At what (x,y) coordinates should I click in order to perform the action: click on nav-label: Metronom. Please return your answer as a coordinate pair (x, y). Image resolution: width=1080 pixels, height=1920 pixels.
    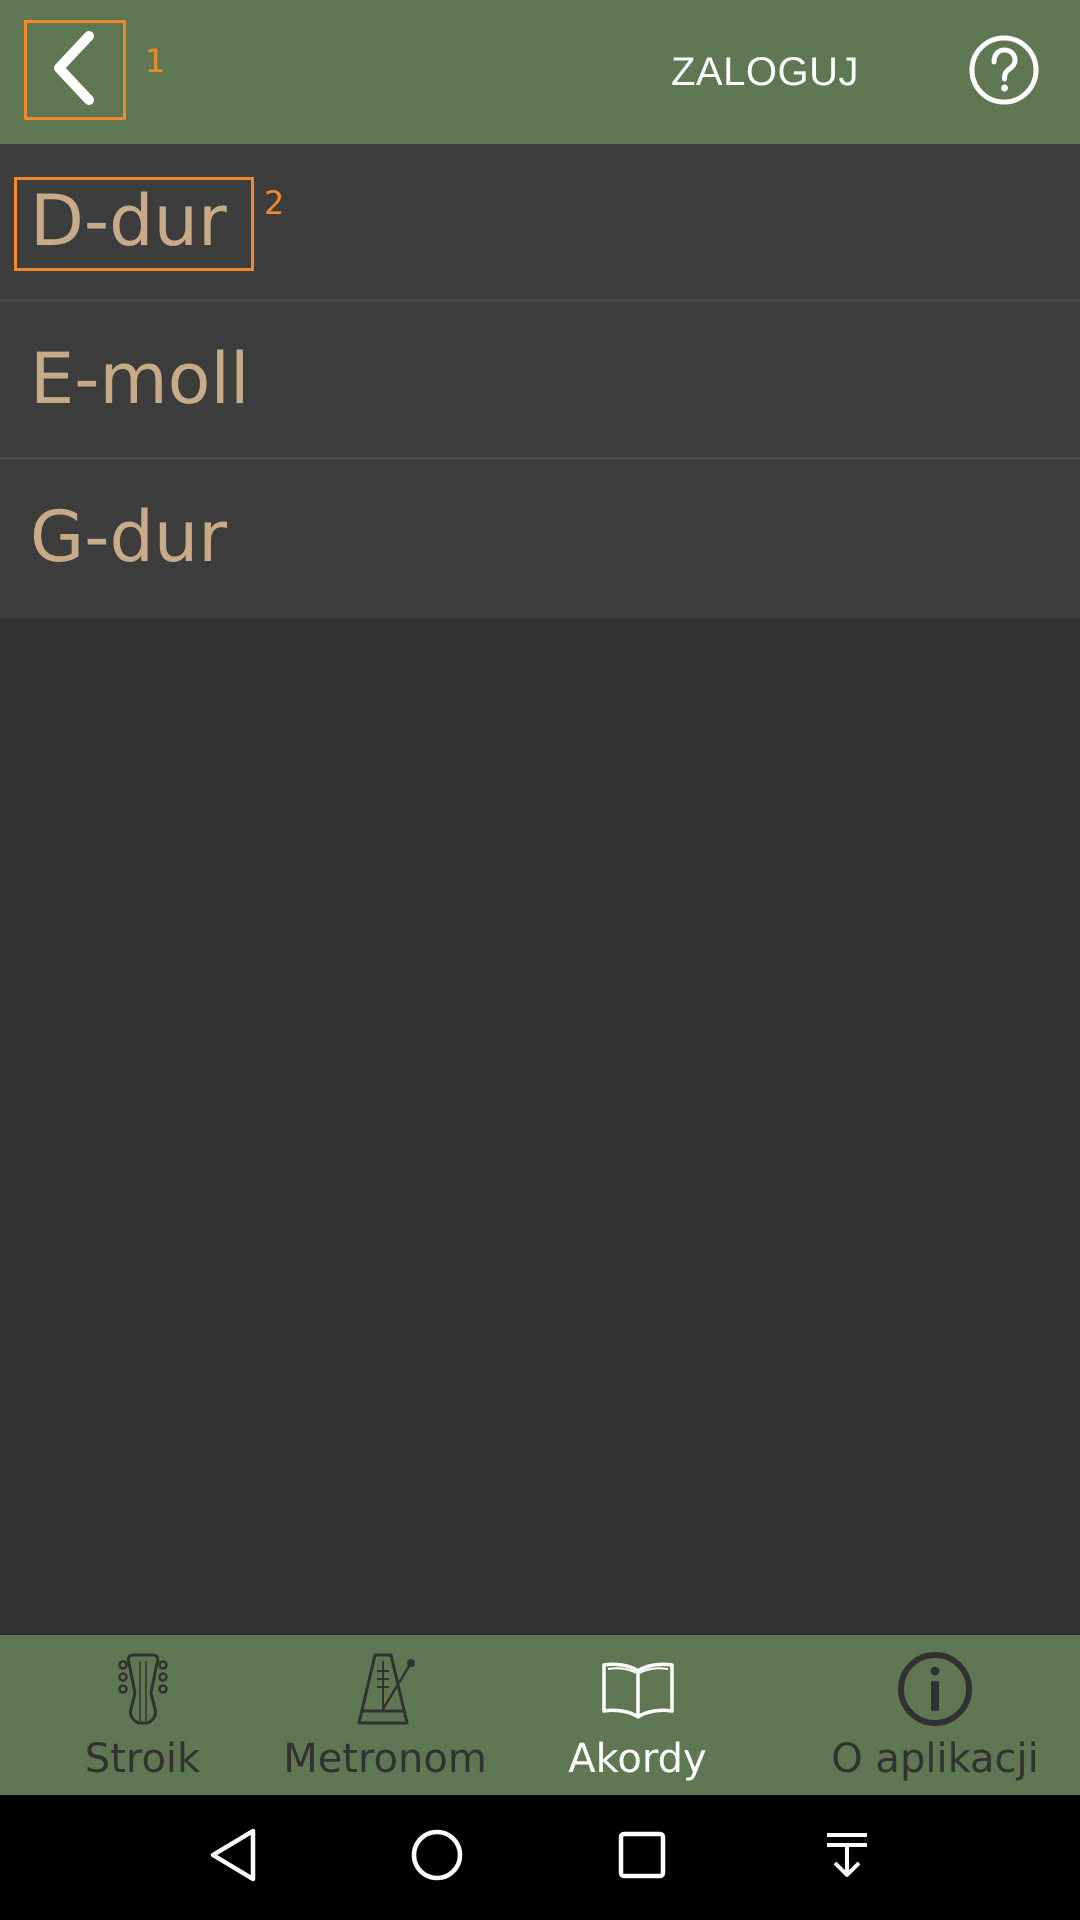
    Looking at the image, I should click on (385, 1759).